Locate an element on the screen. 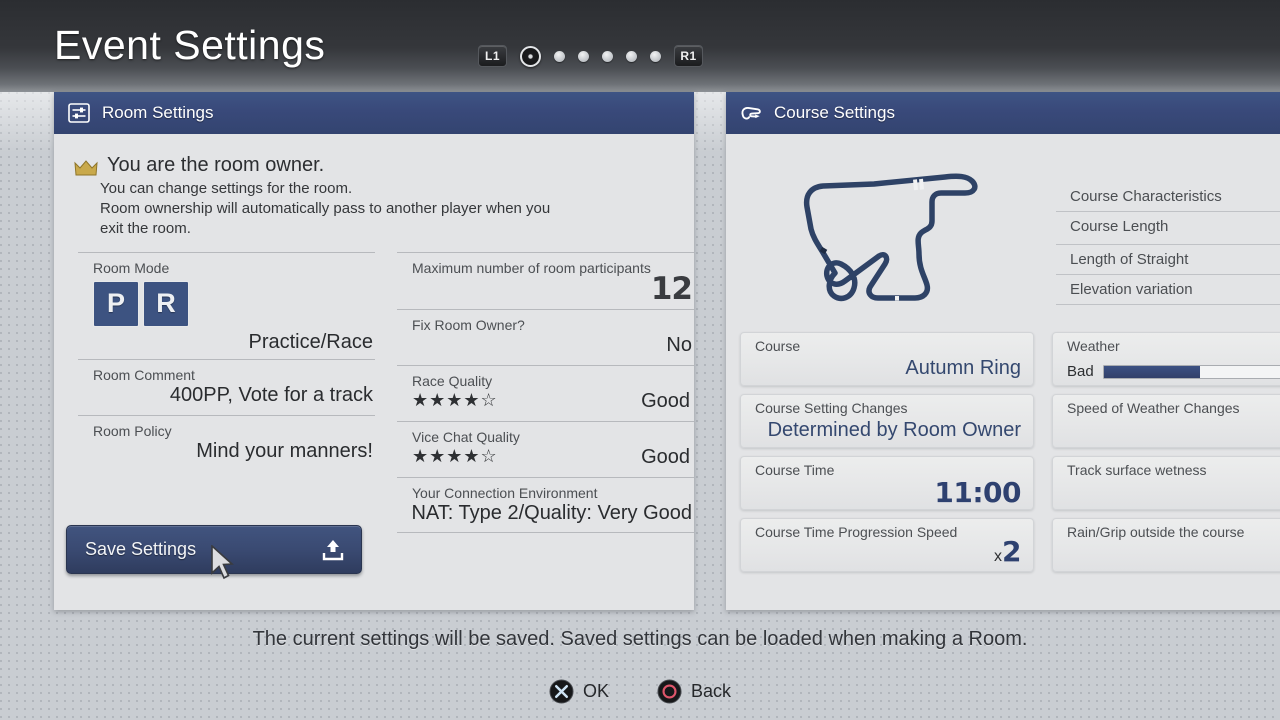  race-quality-value: Good is located at coordinates (665, 400).